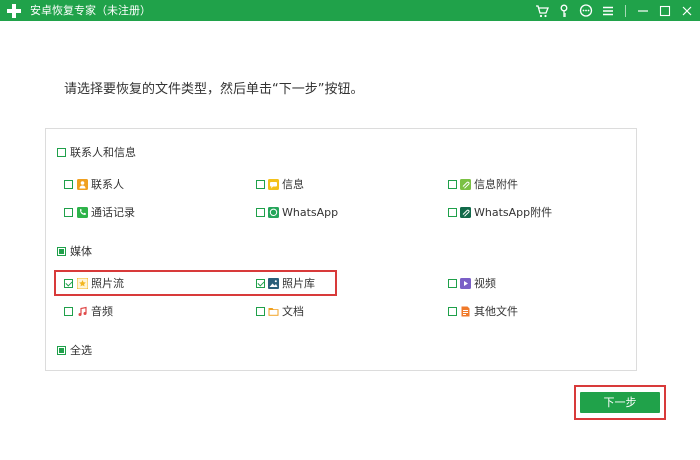 This screenshot has height=460, width=700. What do you see at coordinates (350, 10) in the screenshot?
I see `title-bar: 安卓恢复专家（未注册）` at bounding box center [350, 10].